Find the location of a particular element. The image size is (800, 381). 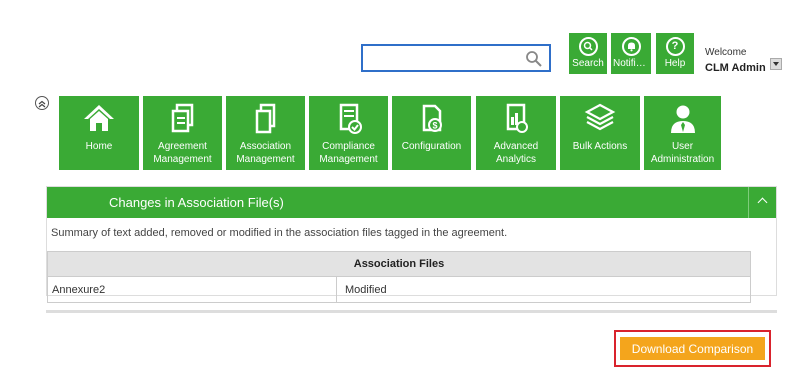

global-search-box is located at coordinates (456, 58).